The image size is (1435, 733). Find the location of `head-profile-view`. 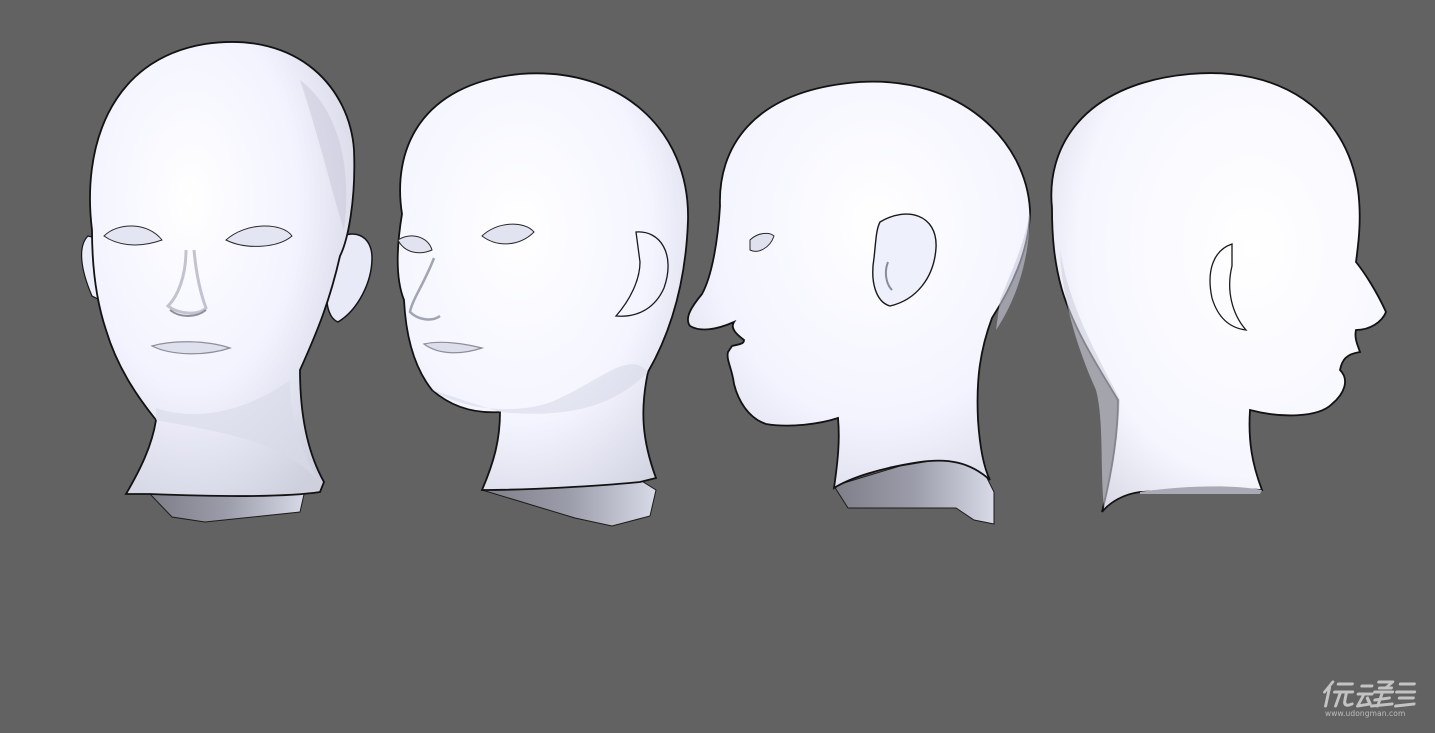

head-profile-view is located at coordinates (859, 302).